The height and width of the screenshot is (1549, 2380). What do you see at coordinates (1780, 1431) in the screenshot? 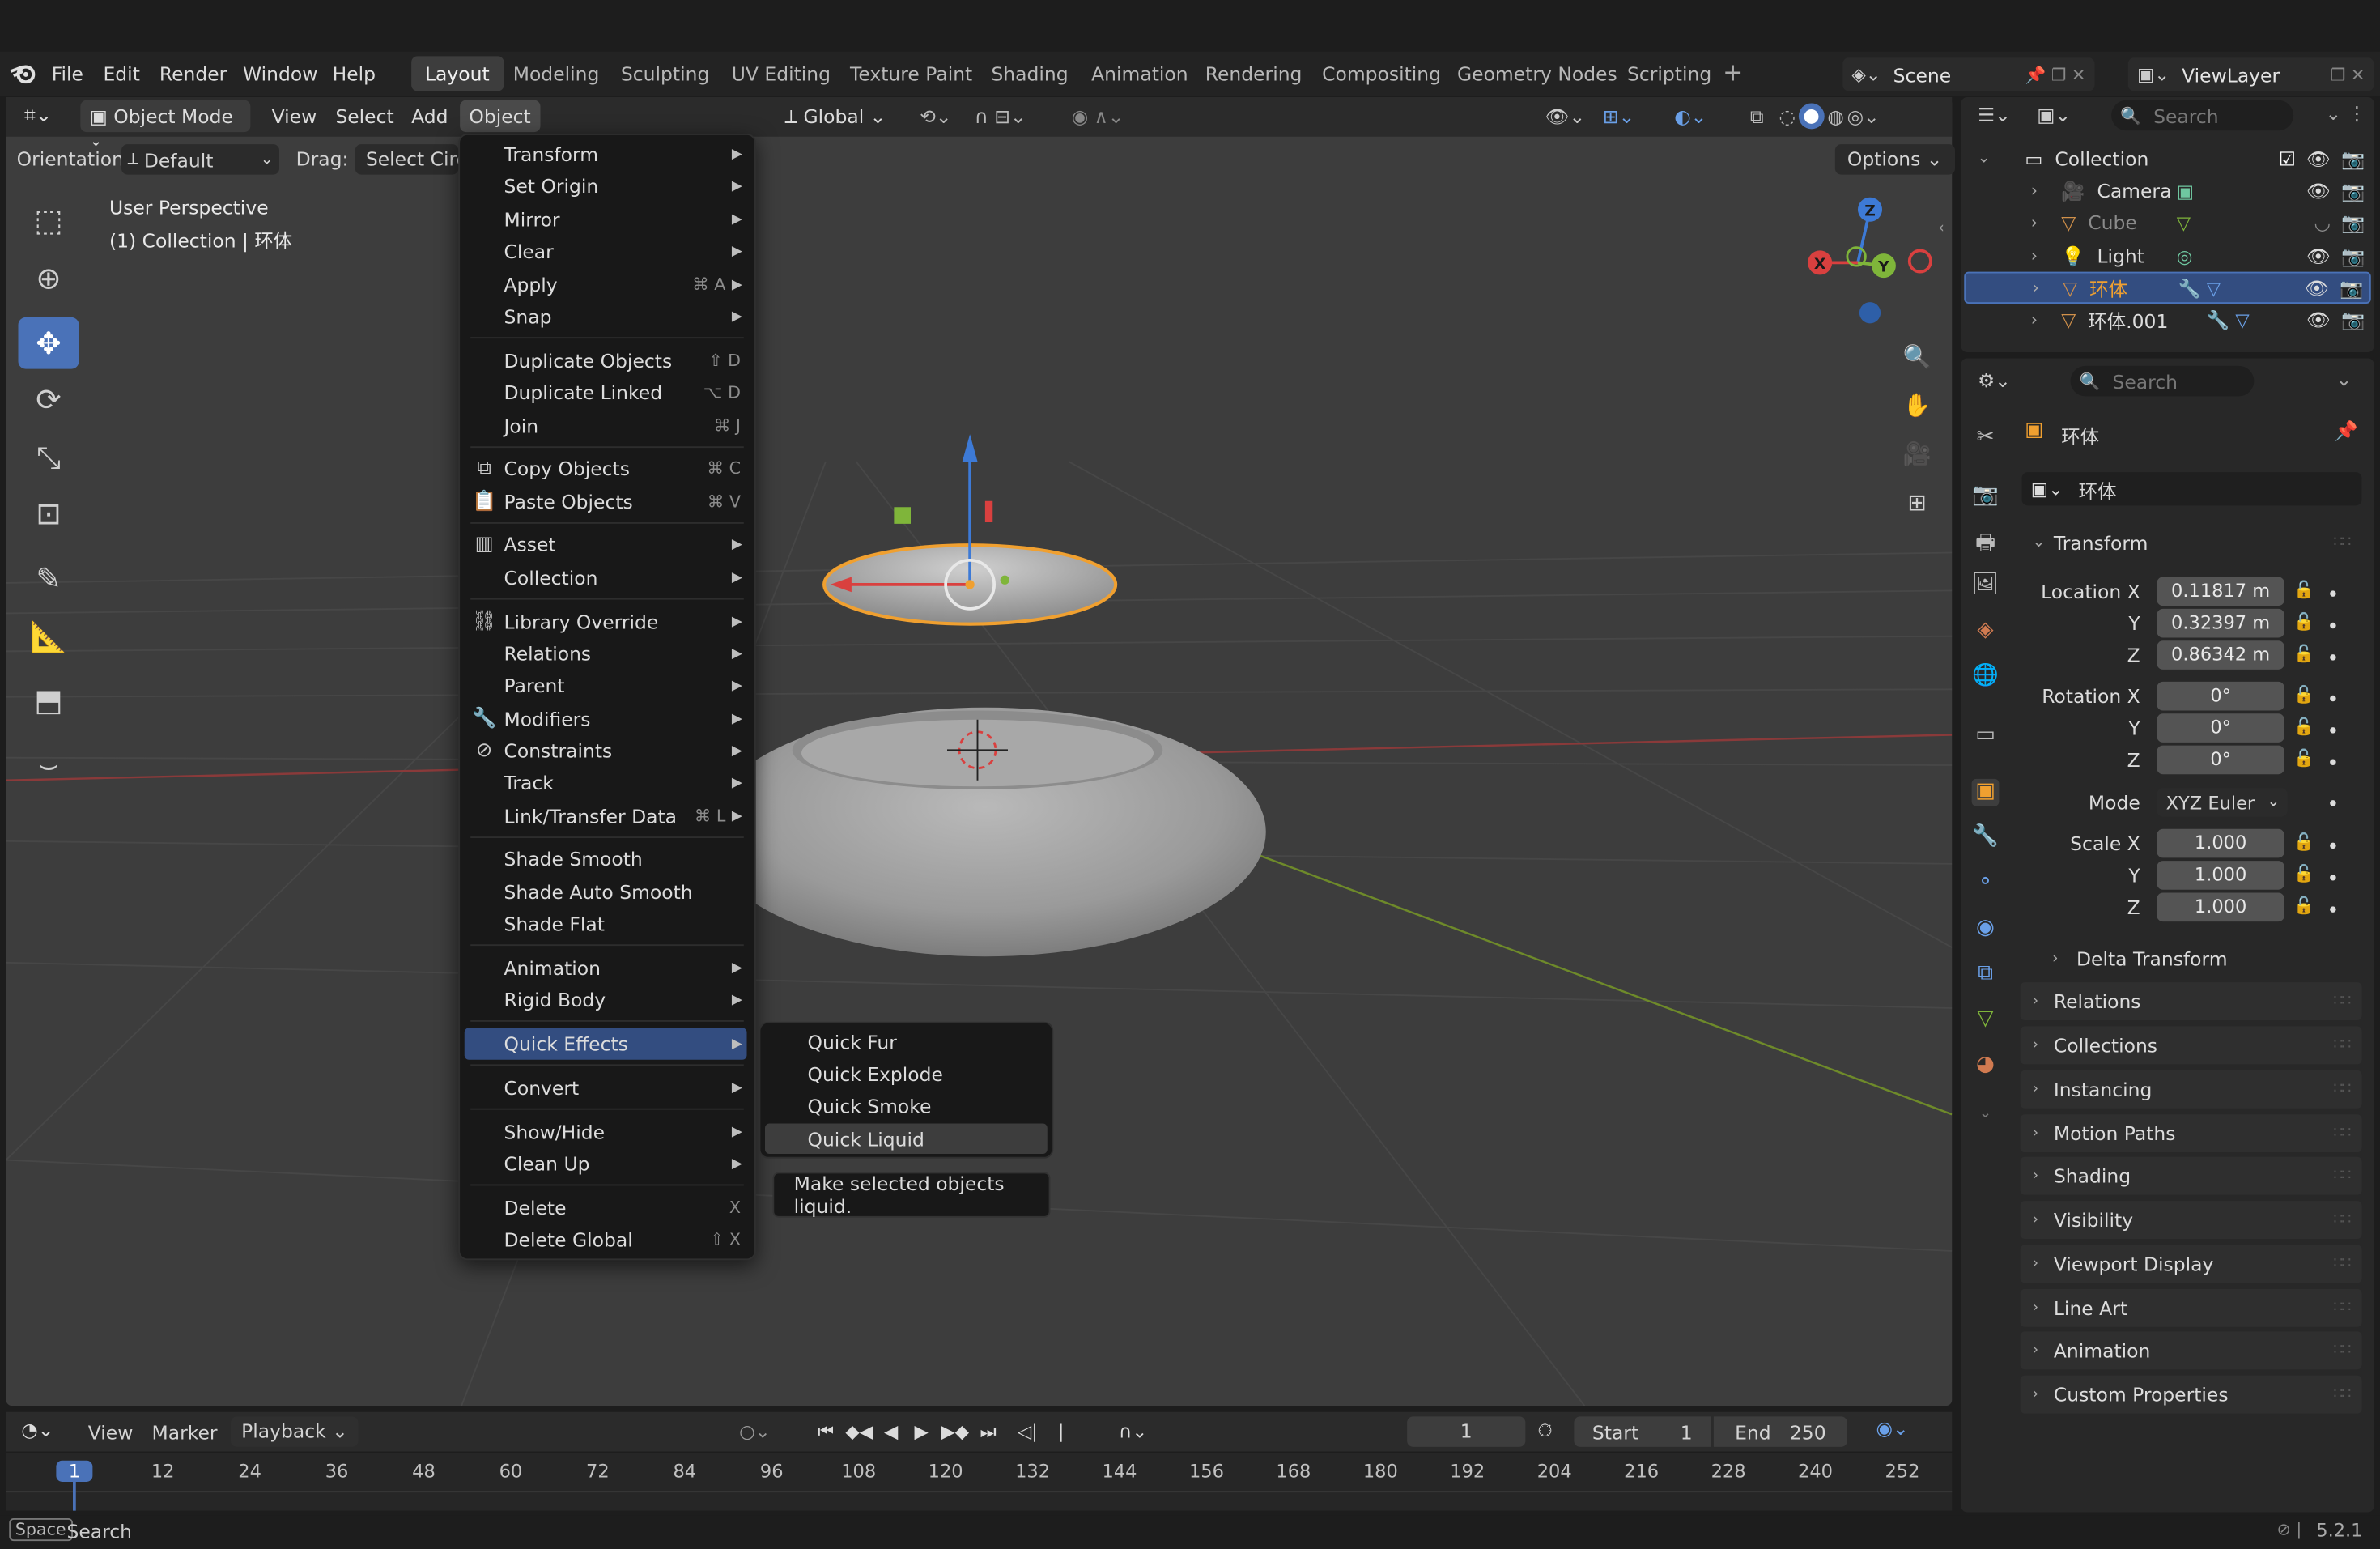
I see `end-frame-field: End 250` at bounding box center [1780, 1431].